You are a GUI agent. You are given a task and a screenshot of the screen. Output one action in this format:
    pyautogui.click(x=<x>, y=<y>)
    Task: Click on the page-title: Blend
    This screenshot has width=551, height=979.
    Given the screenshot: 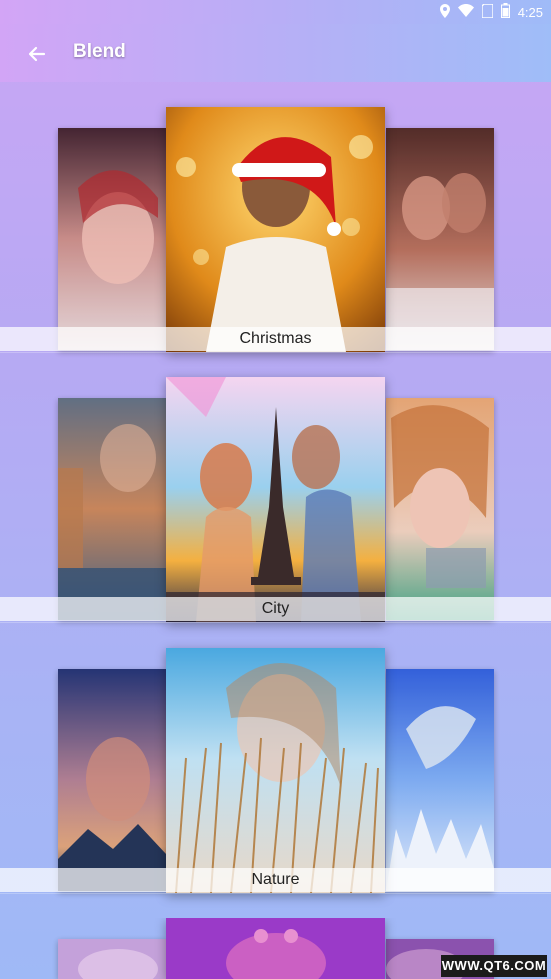 What is the action you would take?
    pyautogui.click(x=99, y=51)
    